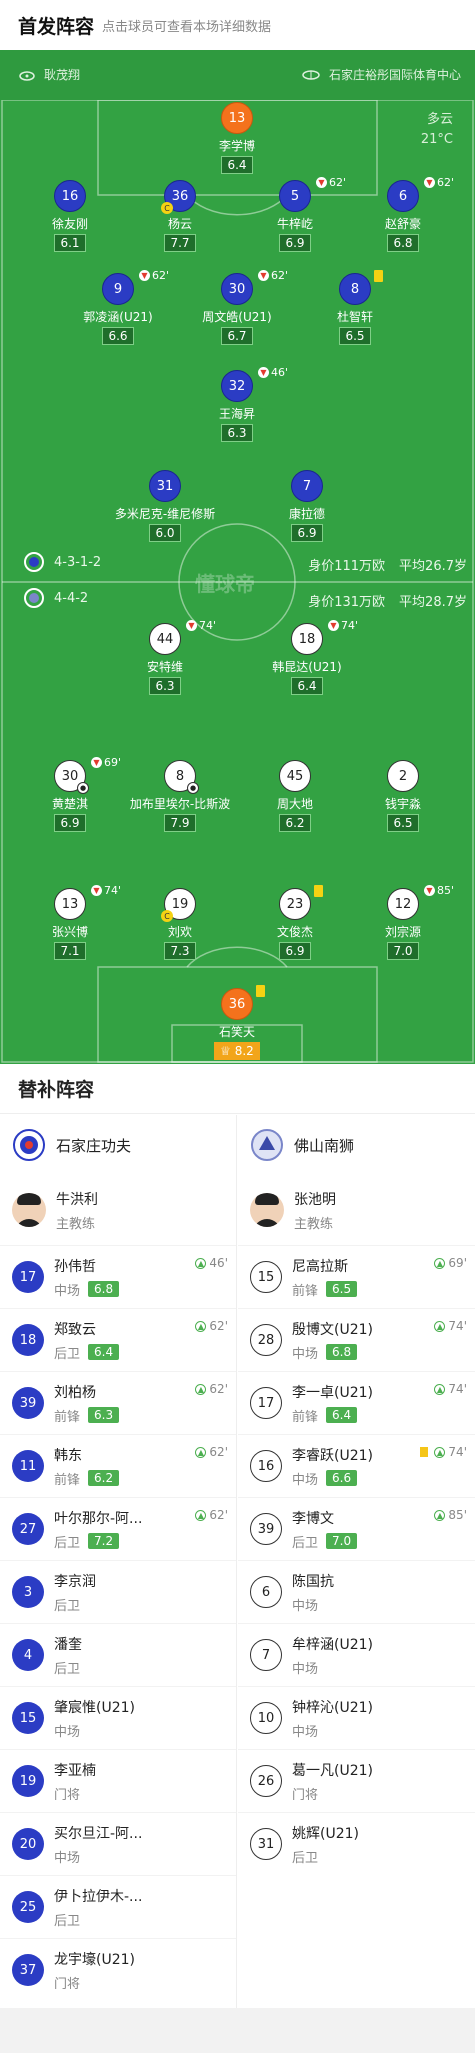 Image resolution: width=475 pixels, height=2053 pixels. I want to click on sub-player-row: 39 李博文 后卫 7.0 ▲ 85', so click(356, 1528).